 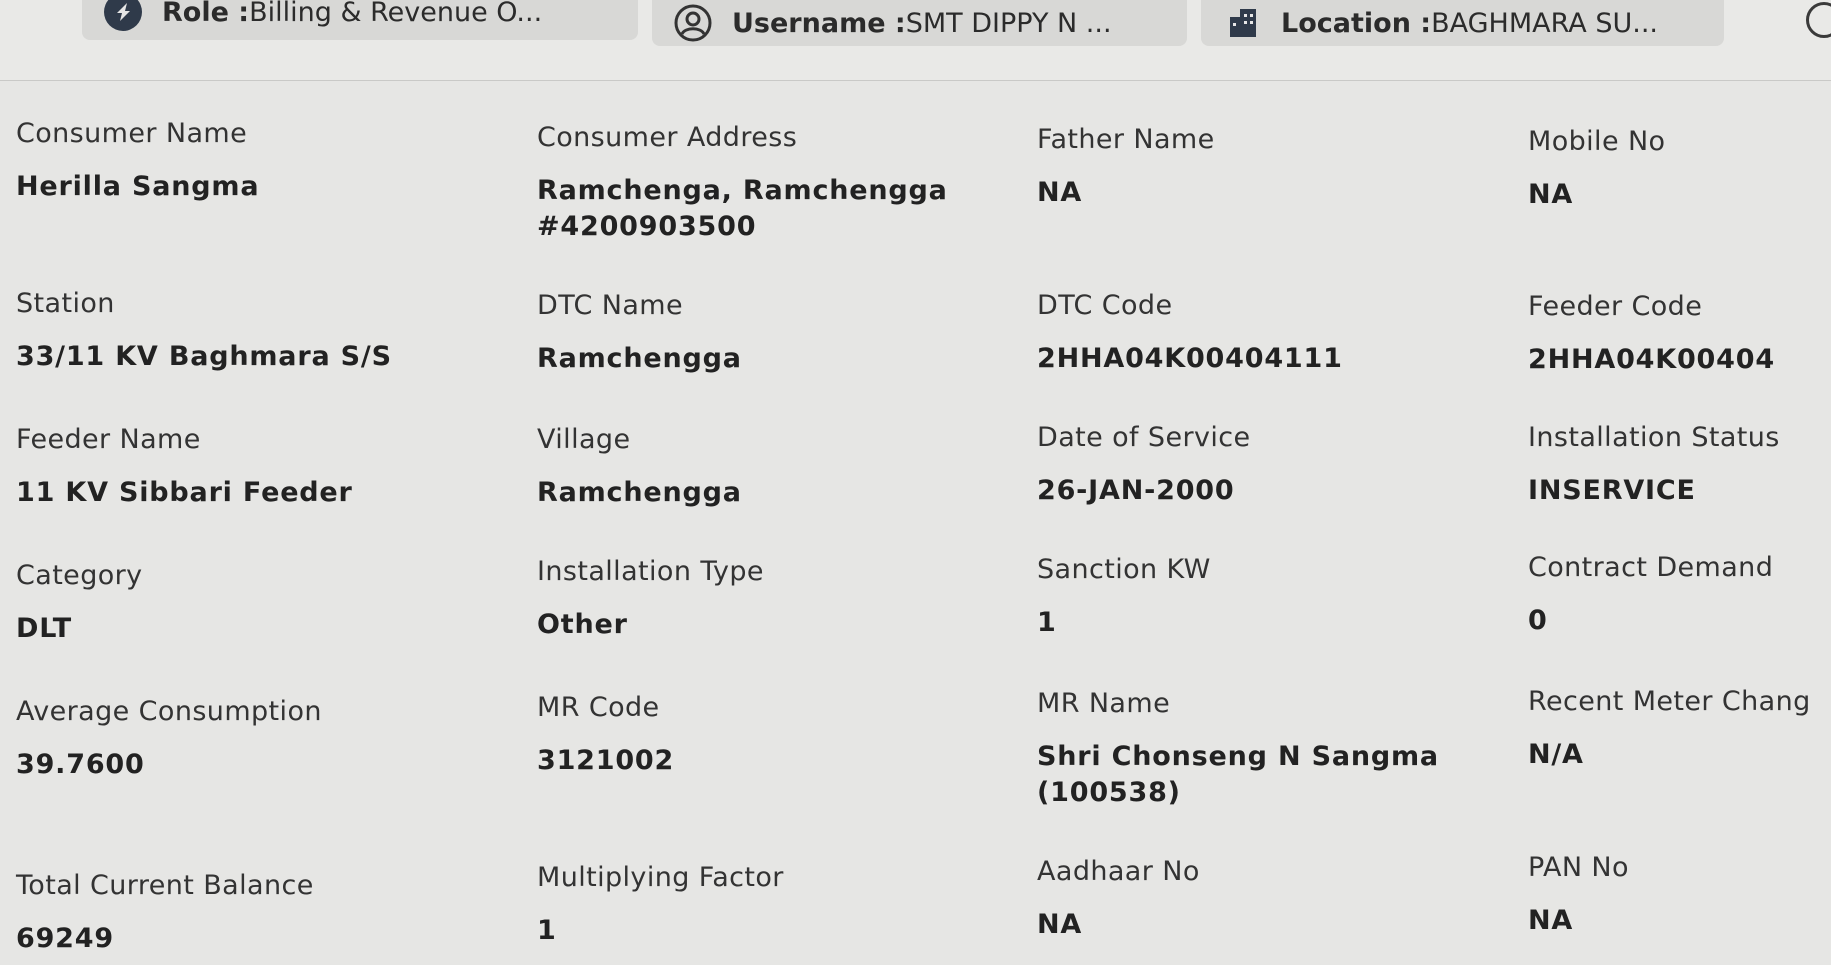 What do you see at coordinates (266, 739) in the screenshot?
I see `field-average-consumption: Average Consumption 39.7600` at bounding box center [266, 739].